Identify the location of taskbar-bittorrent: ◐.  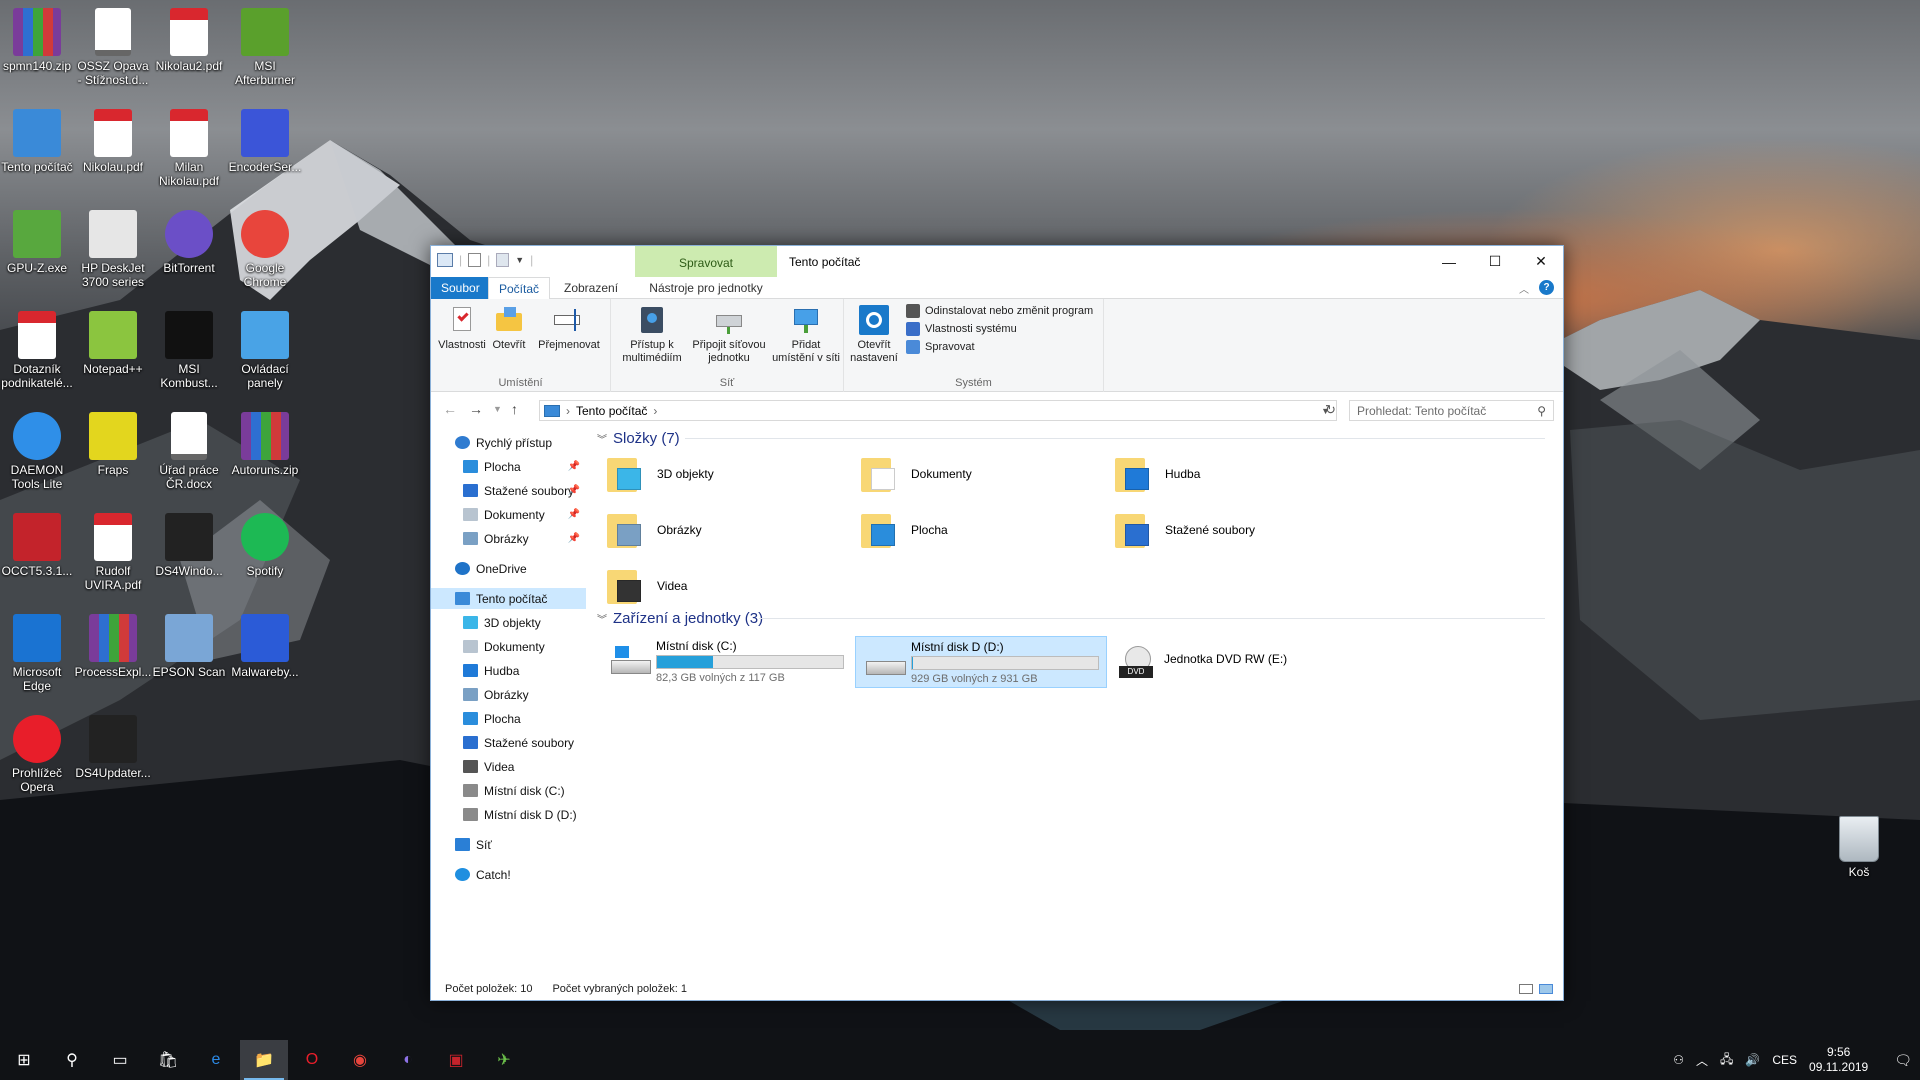
(408, 1060).